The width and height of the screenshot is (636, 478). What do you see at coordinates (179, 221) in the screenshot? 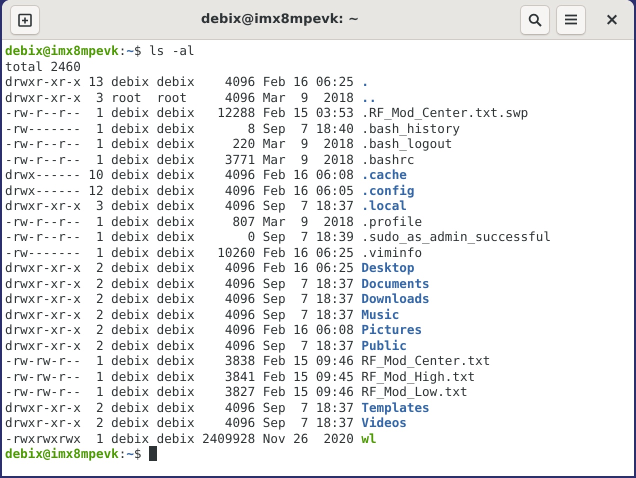
I see `file-details: -rw-r--r-- 1 debix debix 807 Mar 9 2018` at bounding box center [179, 221].